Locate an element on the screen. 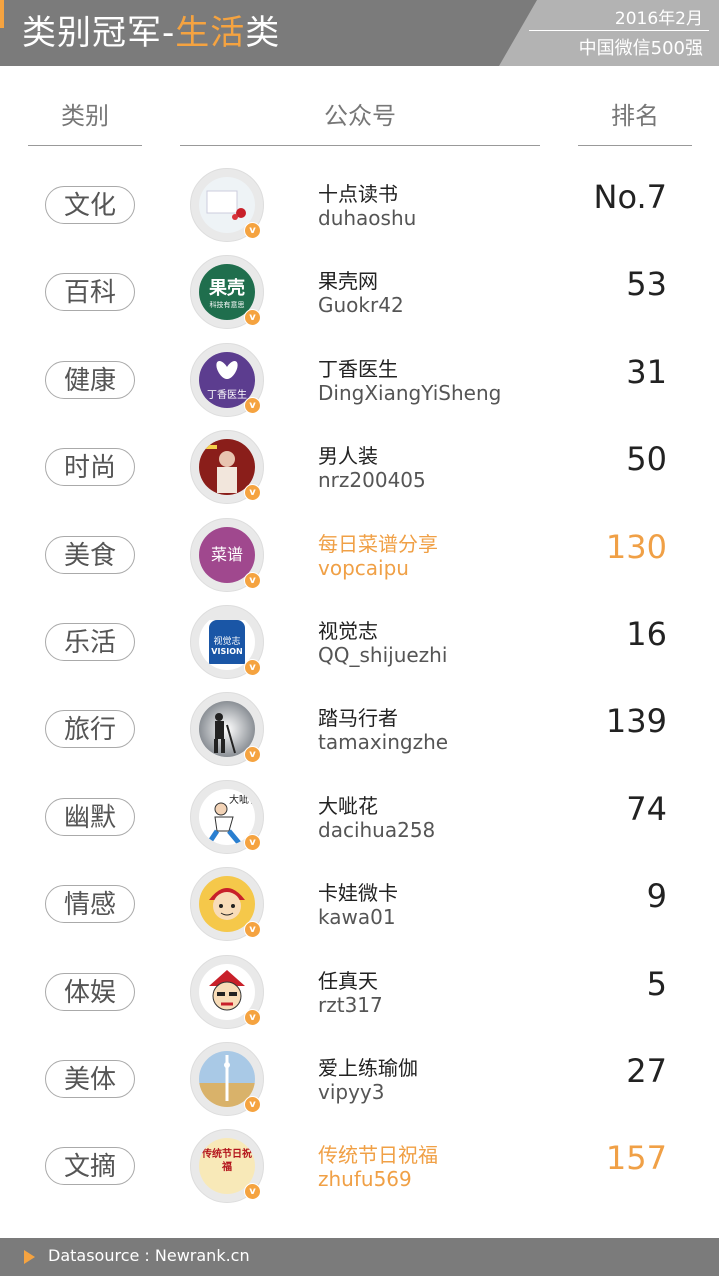 The height and width of the screenshot is (1276, 719). list-item: 体娱 v 任真天 rzt317 5 is located at coordinates (359, 998).